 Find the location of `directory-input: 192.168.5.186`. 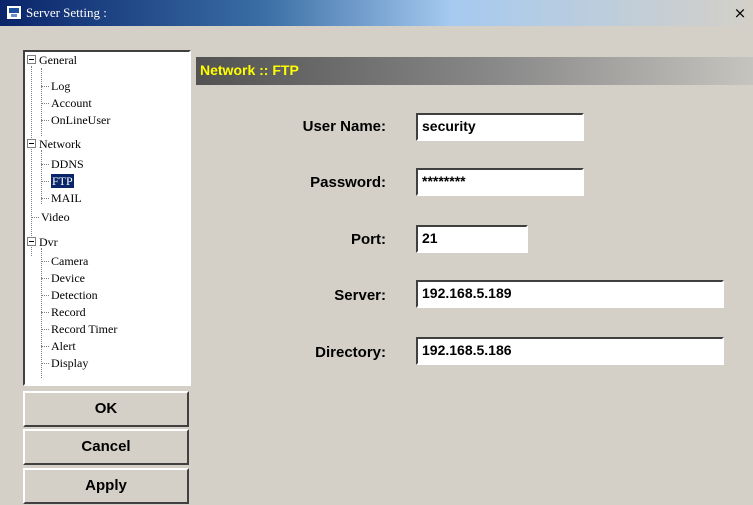

directory-input: 192.168.5.186 is located at coordinates (570, 351).